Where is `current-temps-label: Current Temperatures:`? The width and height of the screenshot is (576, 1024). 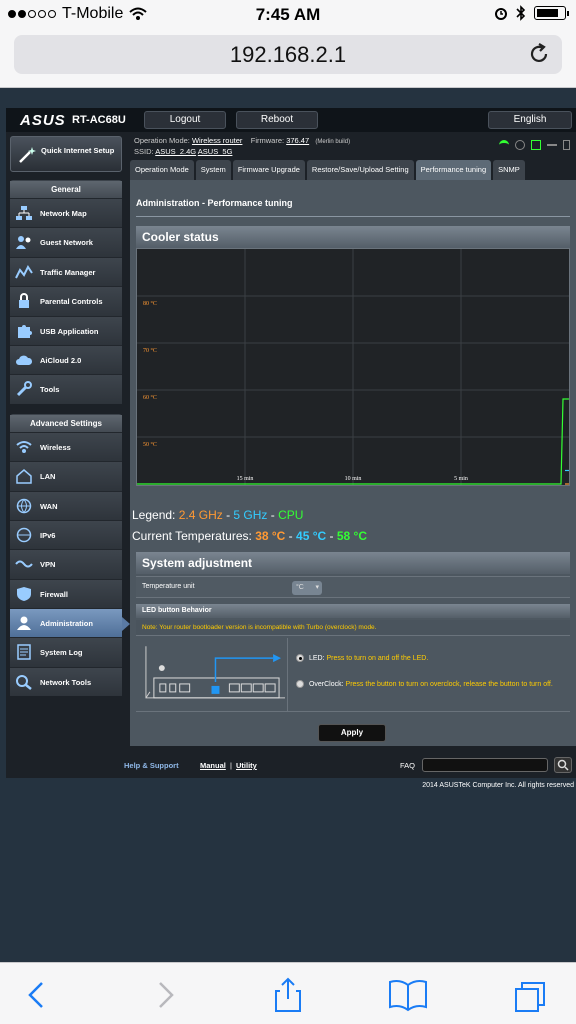 current-temps-label: Current Temperatures: is located at coordinates (192, 536).